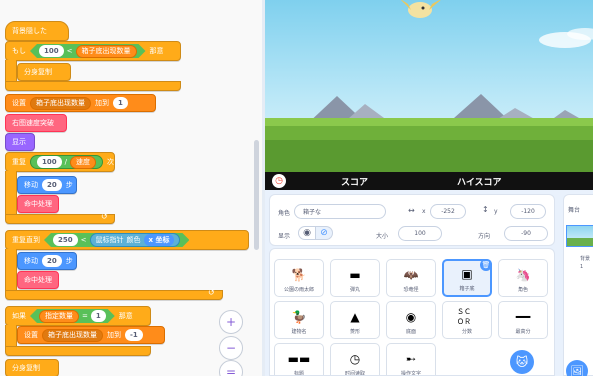 This screenshot has height=376, width=593. Describe the element at coordinates (114, 335) in the screenshot. I see `set2-mid: 加到` at that location.